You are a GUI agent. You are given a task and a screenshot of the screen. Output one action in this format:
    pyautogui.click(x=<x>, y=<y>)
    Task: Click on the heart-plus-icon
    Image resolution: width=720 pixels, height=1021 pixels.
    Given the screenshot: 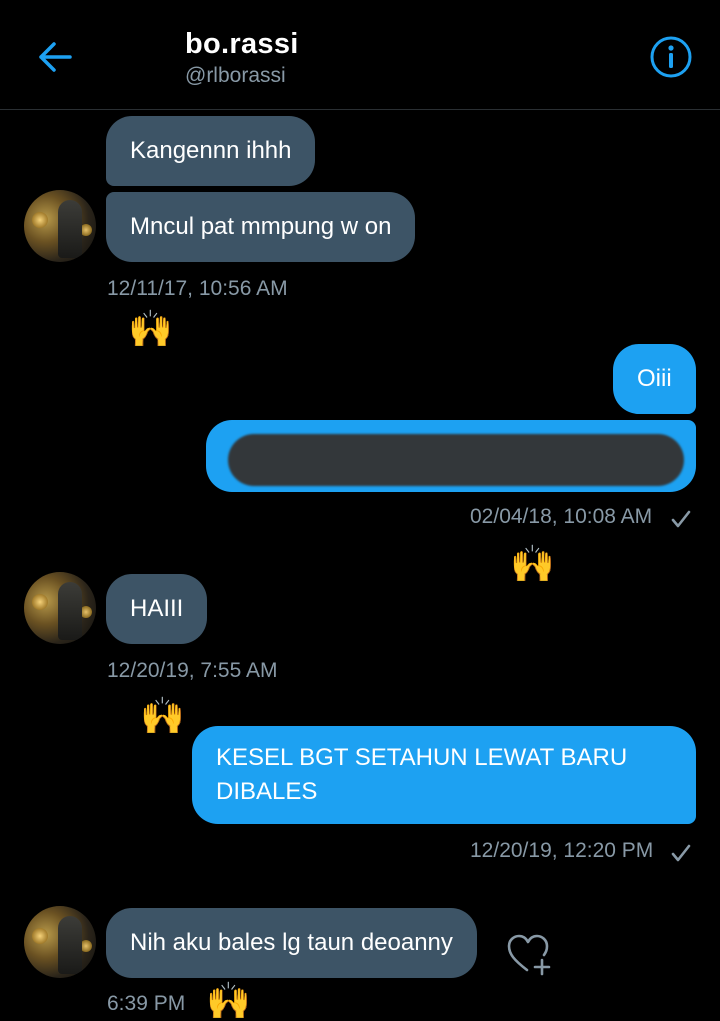 What is the action you would take?
    pyautogui.click(x=529, y=955)
    